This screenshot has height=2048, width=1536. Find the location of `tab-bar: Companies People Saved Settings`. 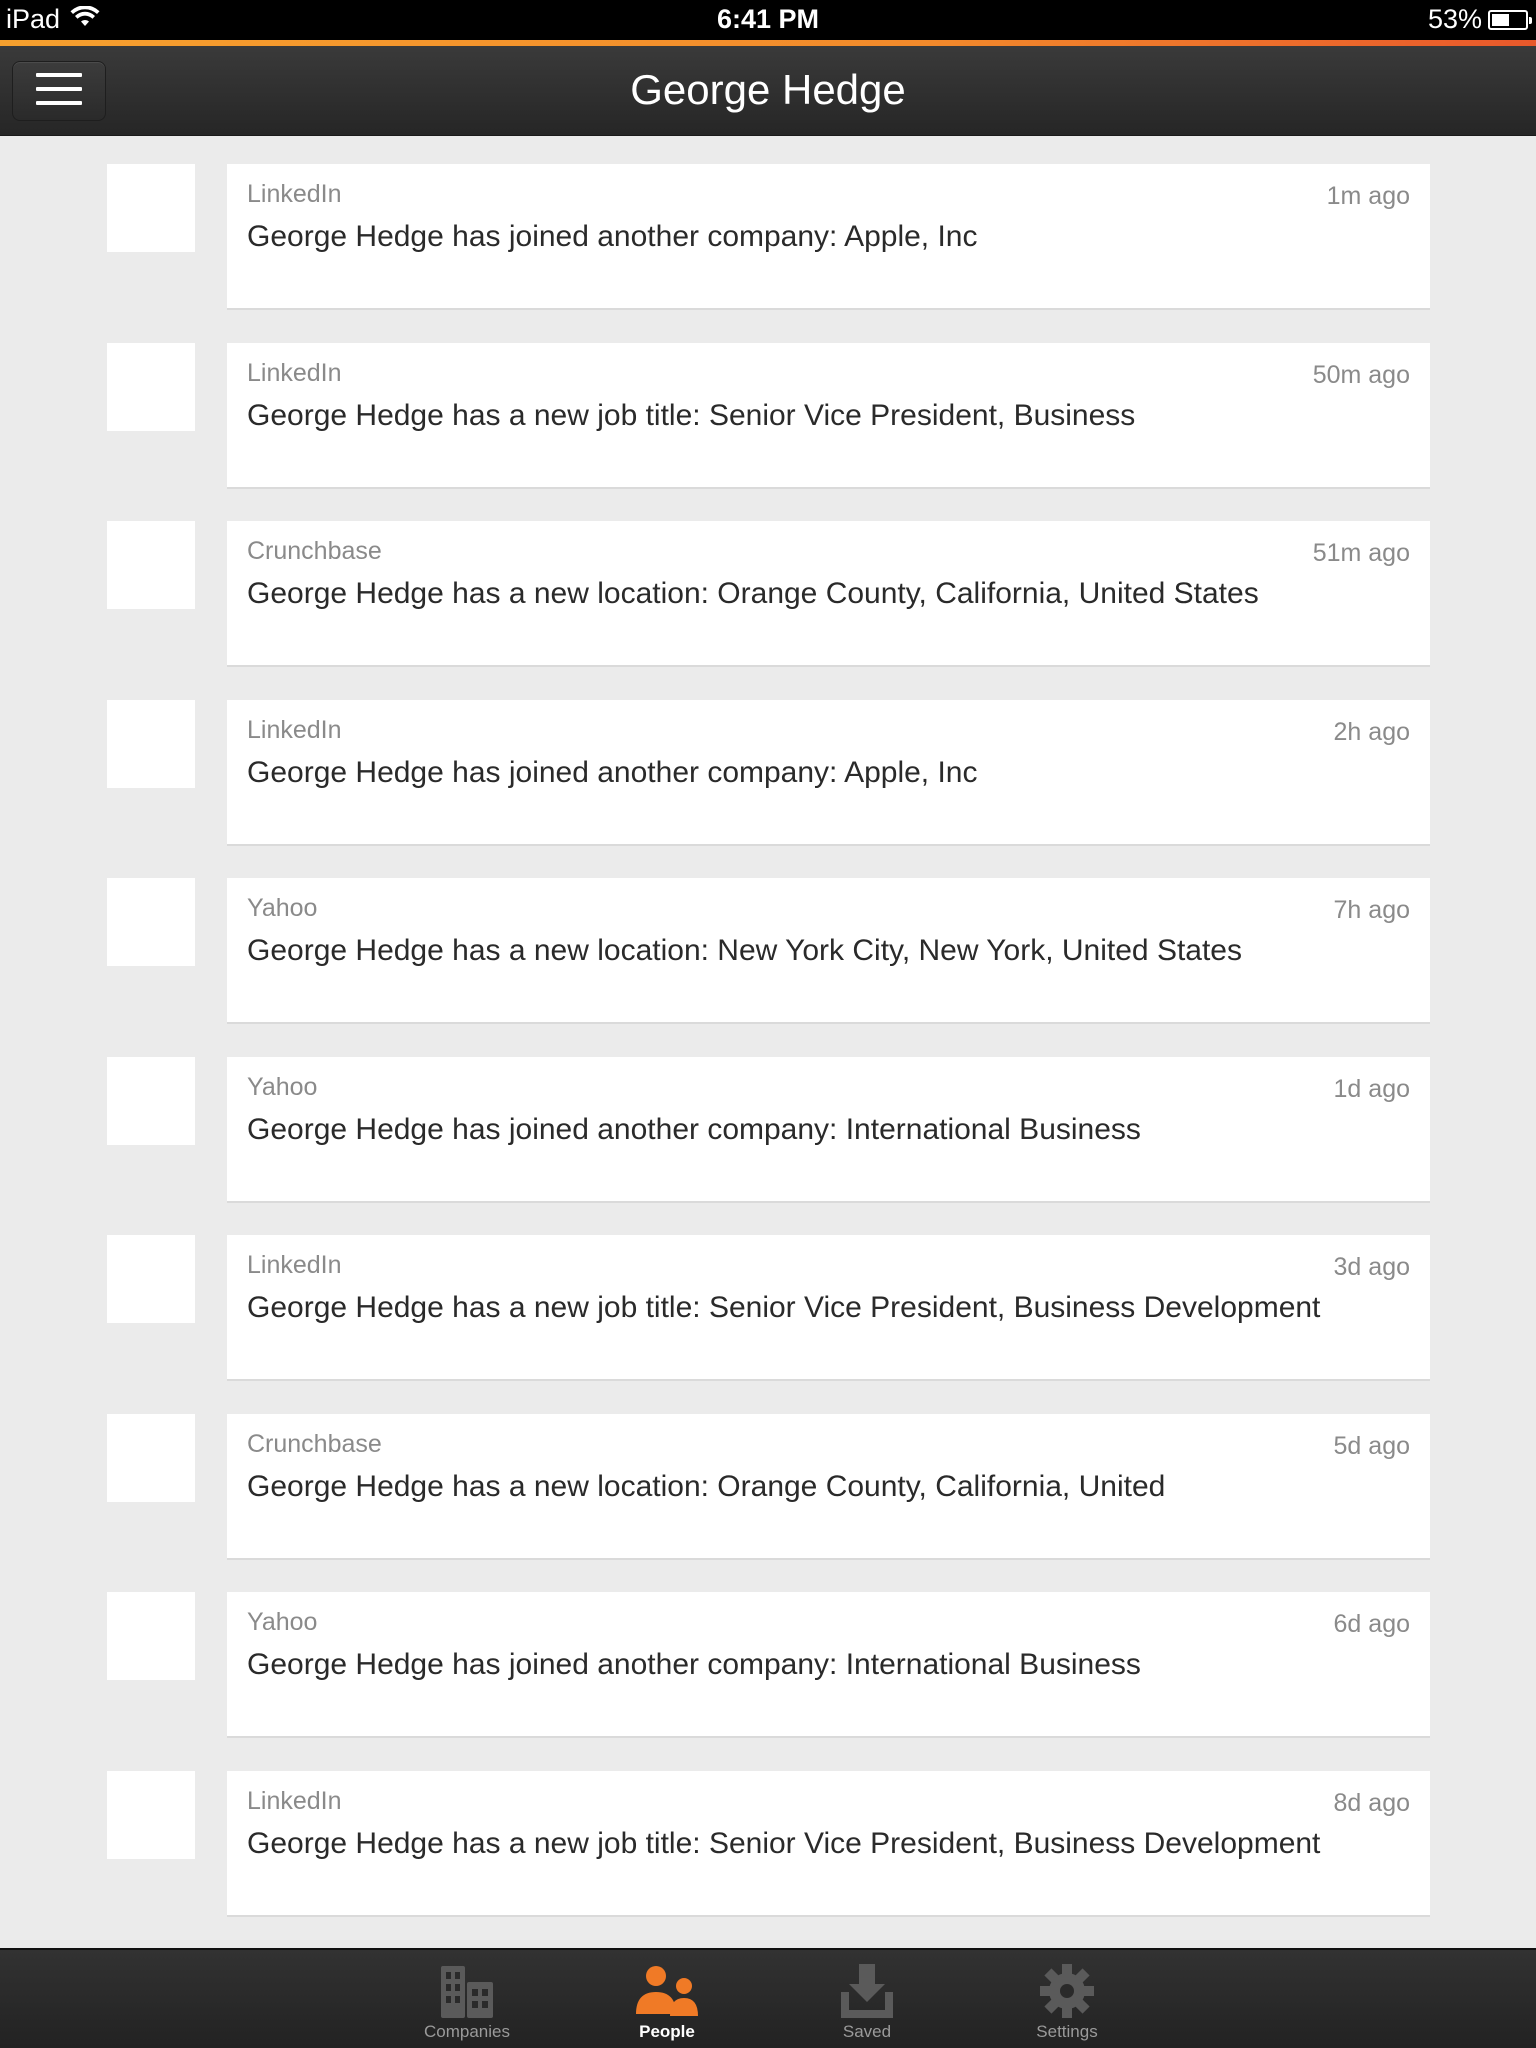

tab-bar: Companies People Saved Settings is located at coordinates (768, 1998).